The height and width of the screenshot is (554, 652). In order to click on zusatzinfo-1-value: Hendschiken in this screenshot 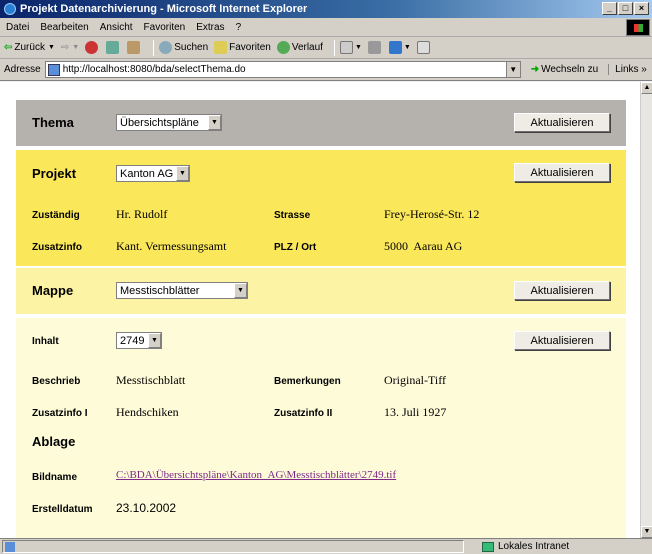, I will do `click(147, 412)`.